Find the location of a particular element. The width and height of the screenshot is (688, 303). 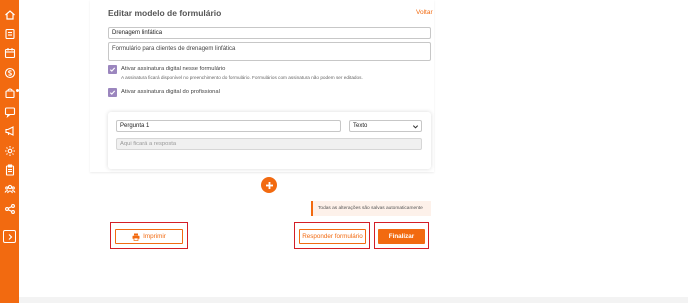

team-icon is located at coordinates (9, 188).